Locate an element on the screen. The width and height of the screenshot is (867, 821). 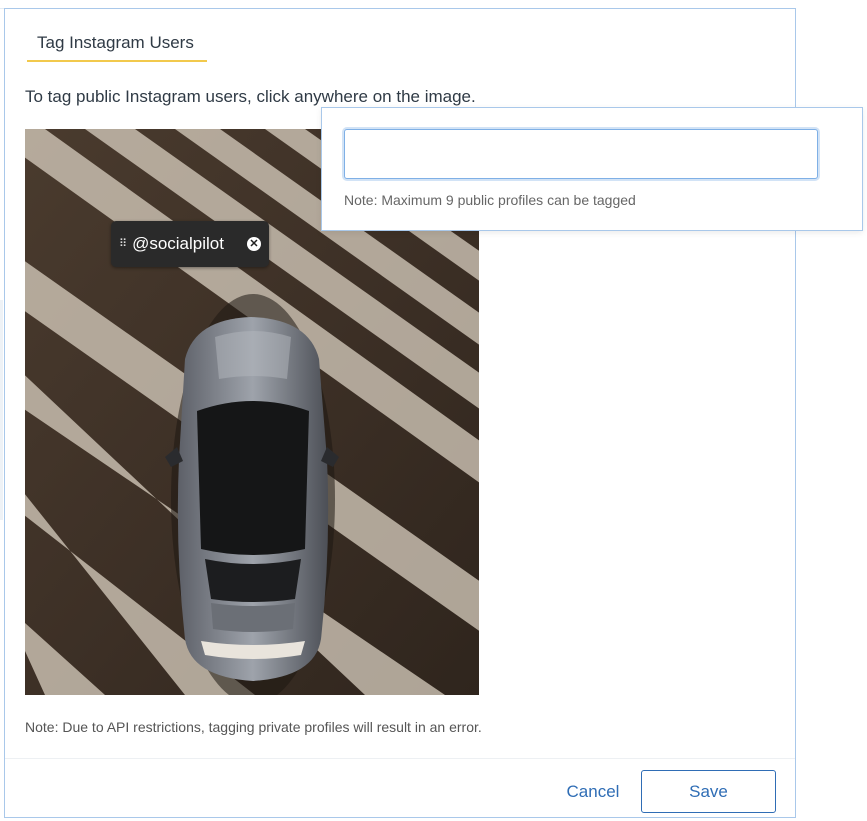
user-tag-chip: ⠿ @socialpilot ✕ is located at coordinates (190, 244).